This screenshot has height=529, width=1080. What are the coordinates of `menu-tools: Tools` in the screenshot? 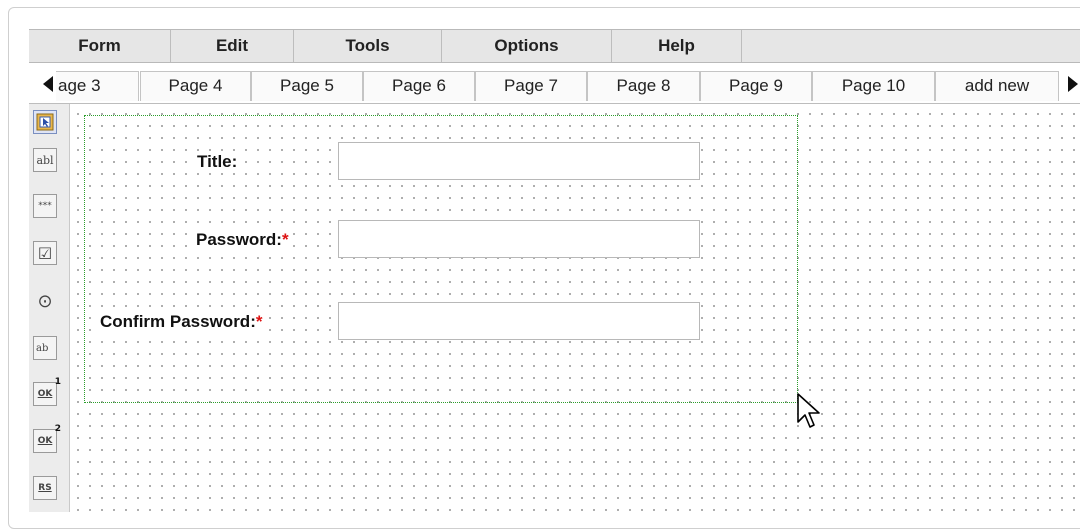 It's located at (368, 46).